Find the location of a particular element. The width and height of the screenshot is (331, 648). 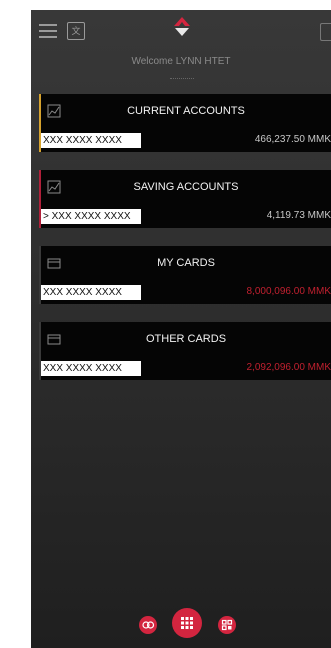

card-header: MY CARDS is located at coordinates (186, 263).